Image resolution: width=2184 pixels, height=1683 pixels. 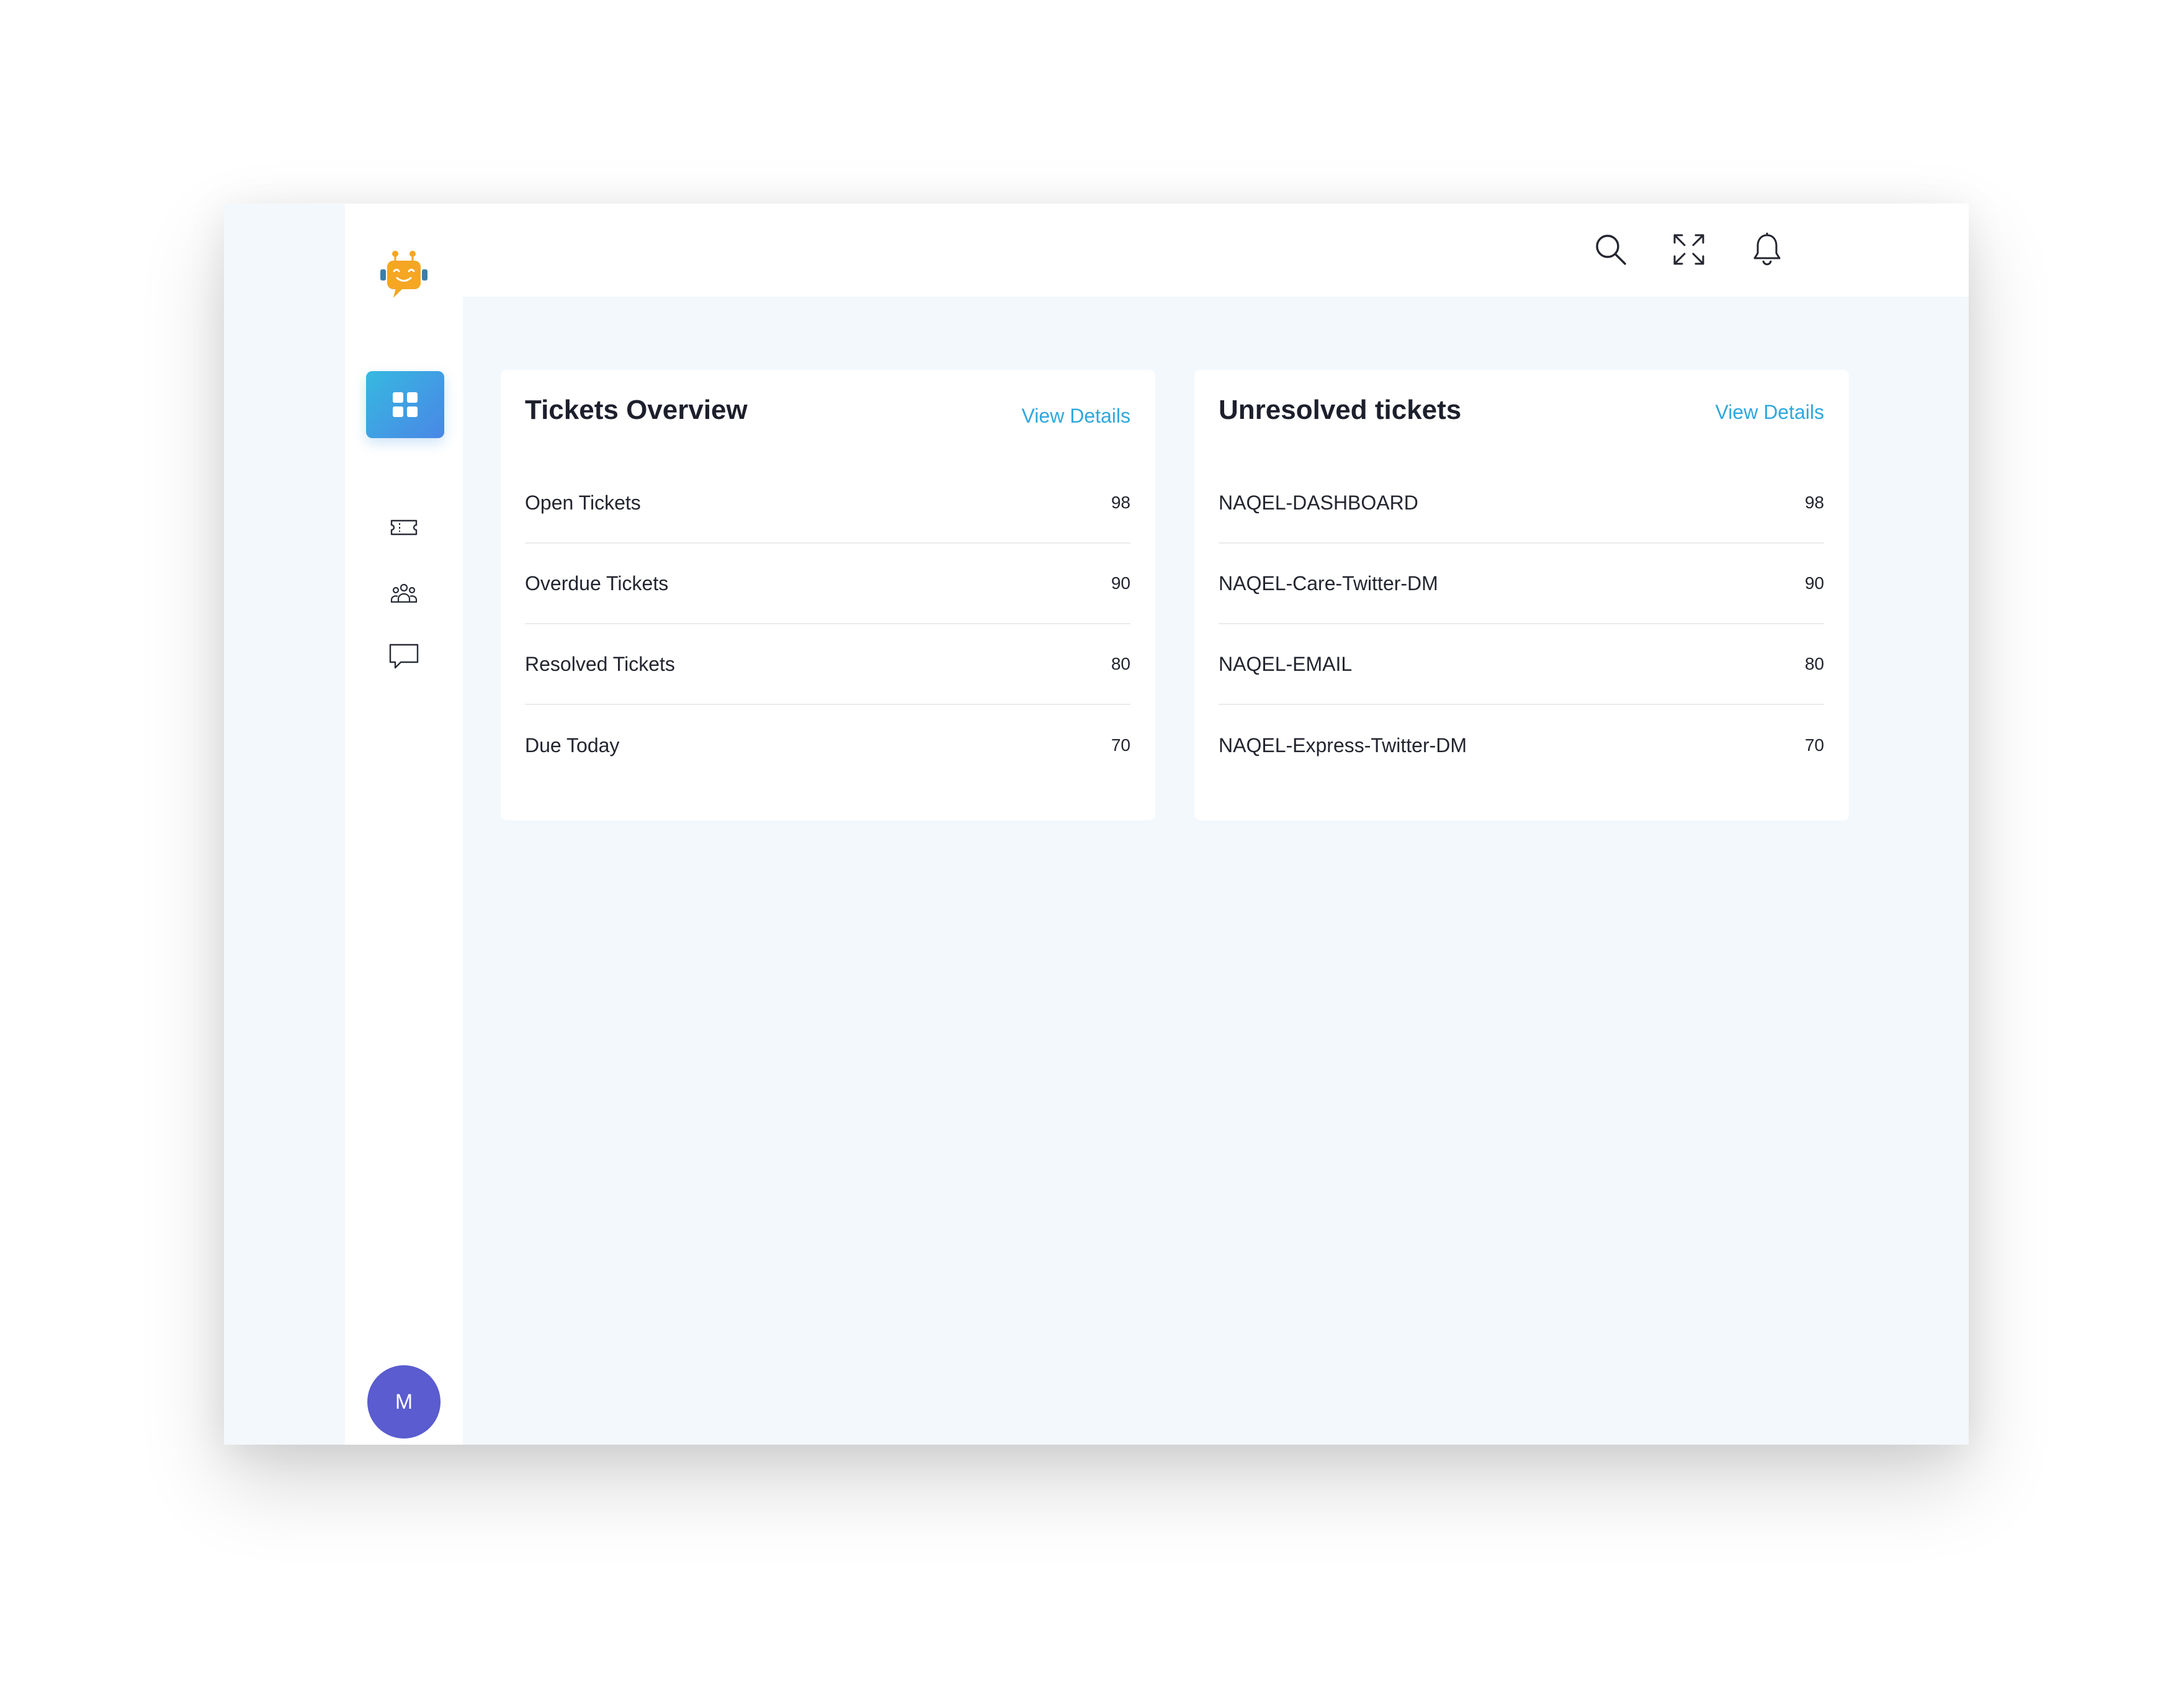 I want to click on notifications-button, so click(x=1767, y=249).